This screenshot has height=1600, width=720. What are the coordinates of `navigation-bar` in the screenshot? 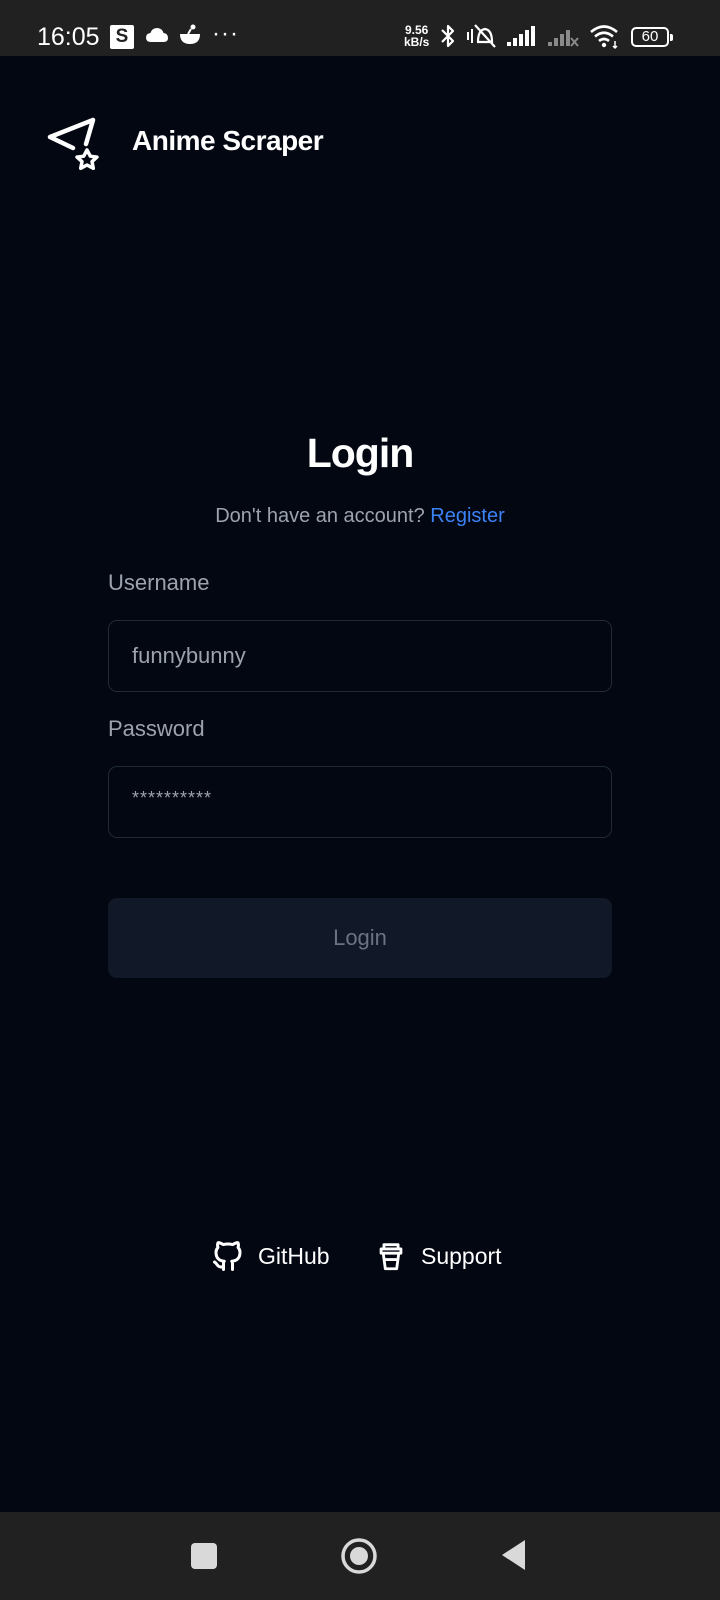 It's located at (360, 1556).